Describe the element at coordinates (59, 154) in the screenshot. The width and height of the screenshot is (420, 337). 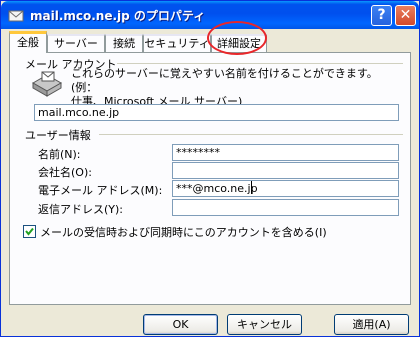
I see `name-label: 名前(N):` at that location.